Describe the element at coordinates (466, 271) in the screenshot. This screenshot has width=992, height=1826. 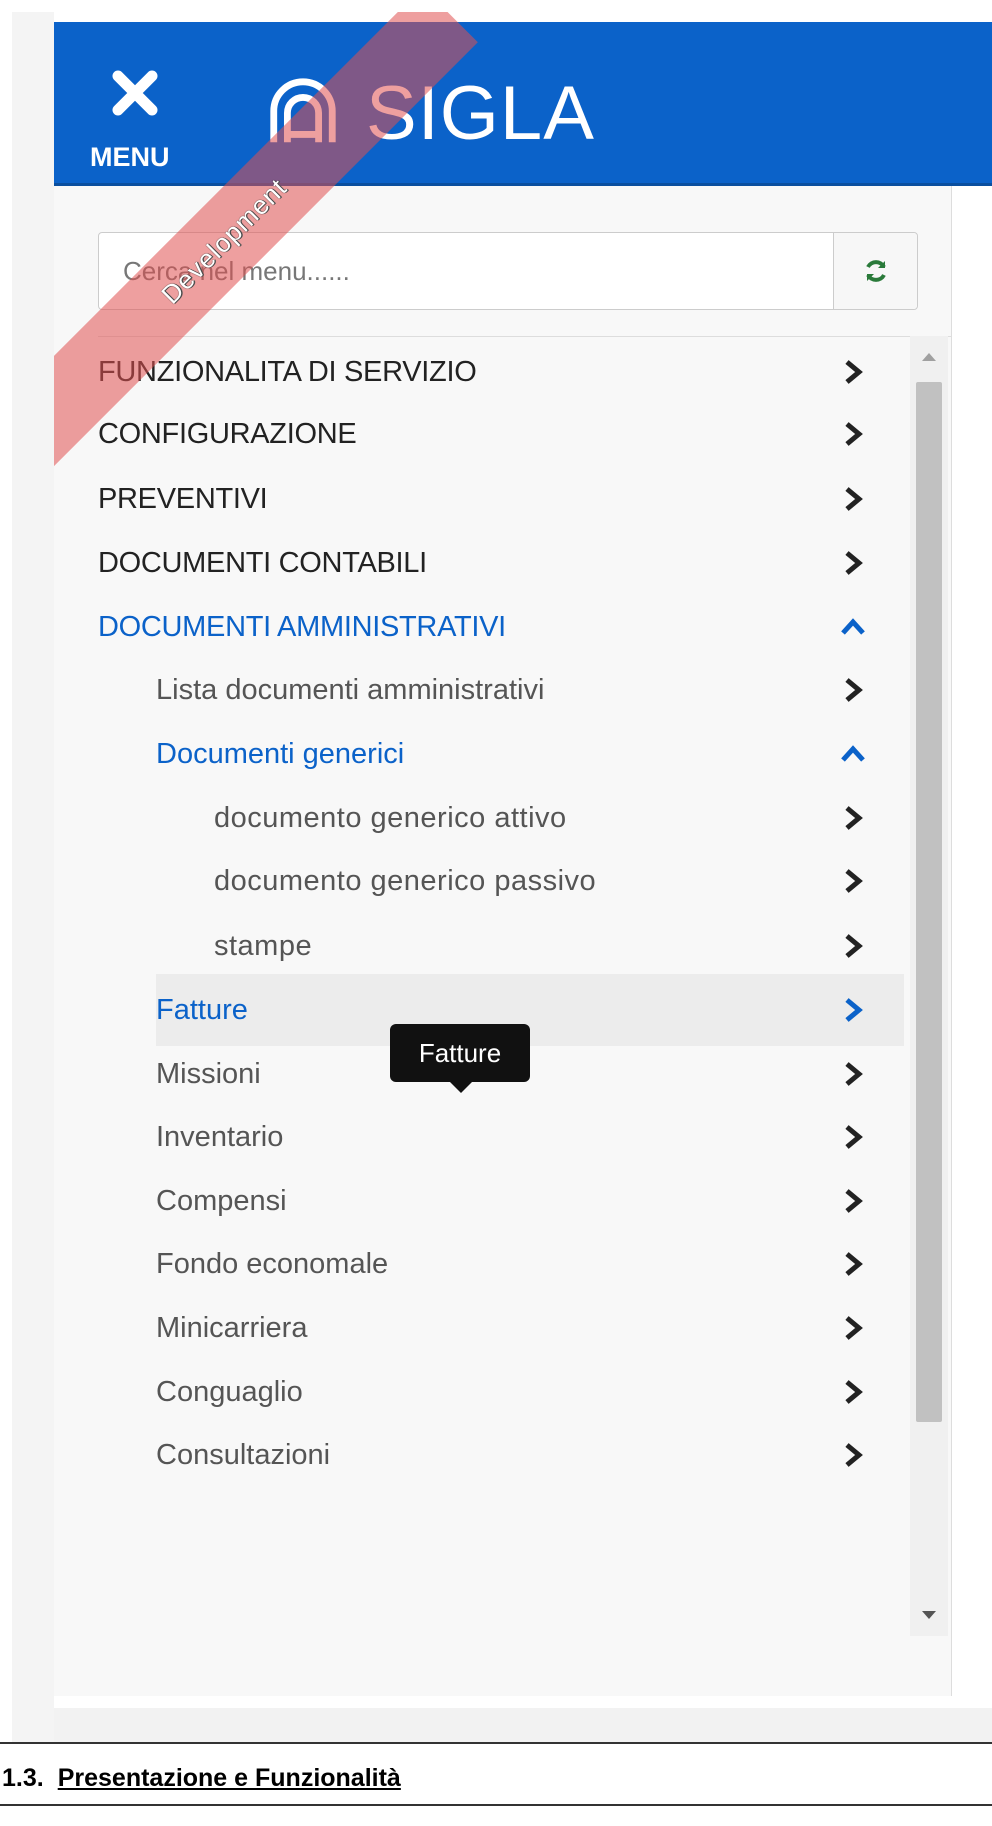
I see `menu-search-input` at that location.